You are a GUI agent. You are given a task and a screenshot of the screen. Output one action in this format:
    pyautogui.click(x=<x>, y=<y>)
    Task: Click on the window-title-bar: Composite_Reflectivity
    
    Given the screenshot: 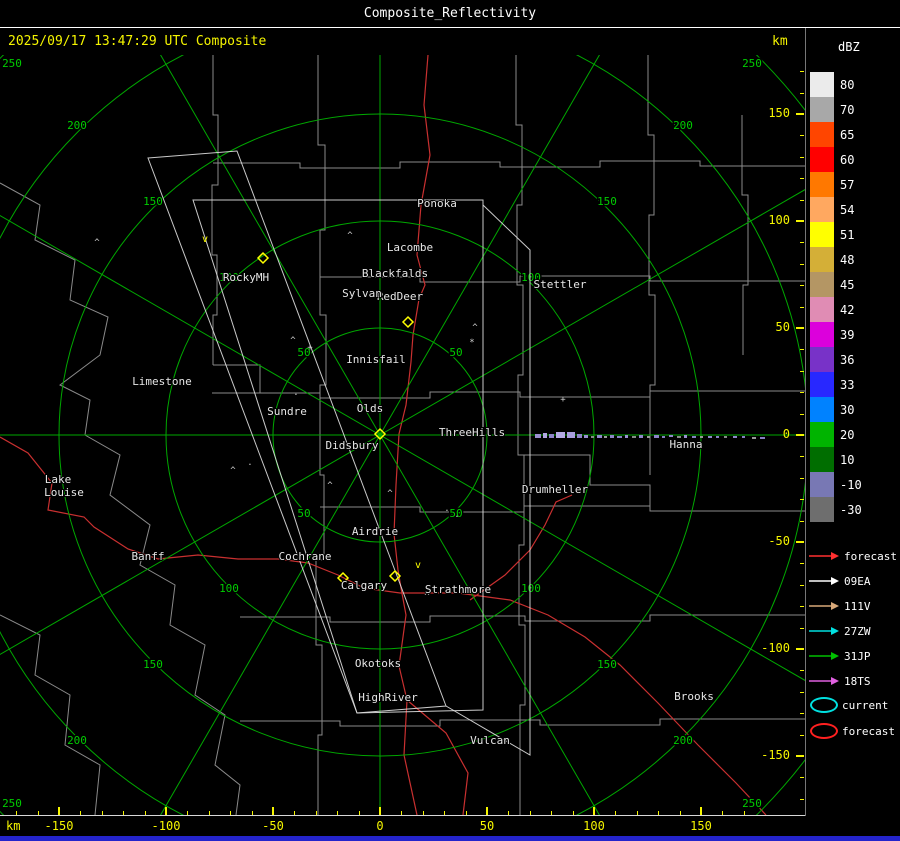 What is the action you would take?
    pyautogui.click(x=450, y=14)
    